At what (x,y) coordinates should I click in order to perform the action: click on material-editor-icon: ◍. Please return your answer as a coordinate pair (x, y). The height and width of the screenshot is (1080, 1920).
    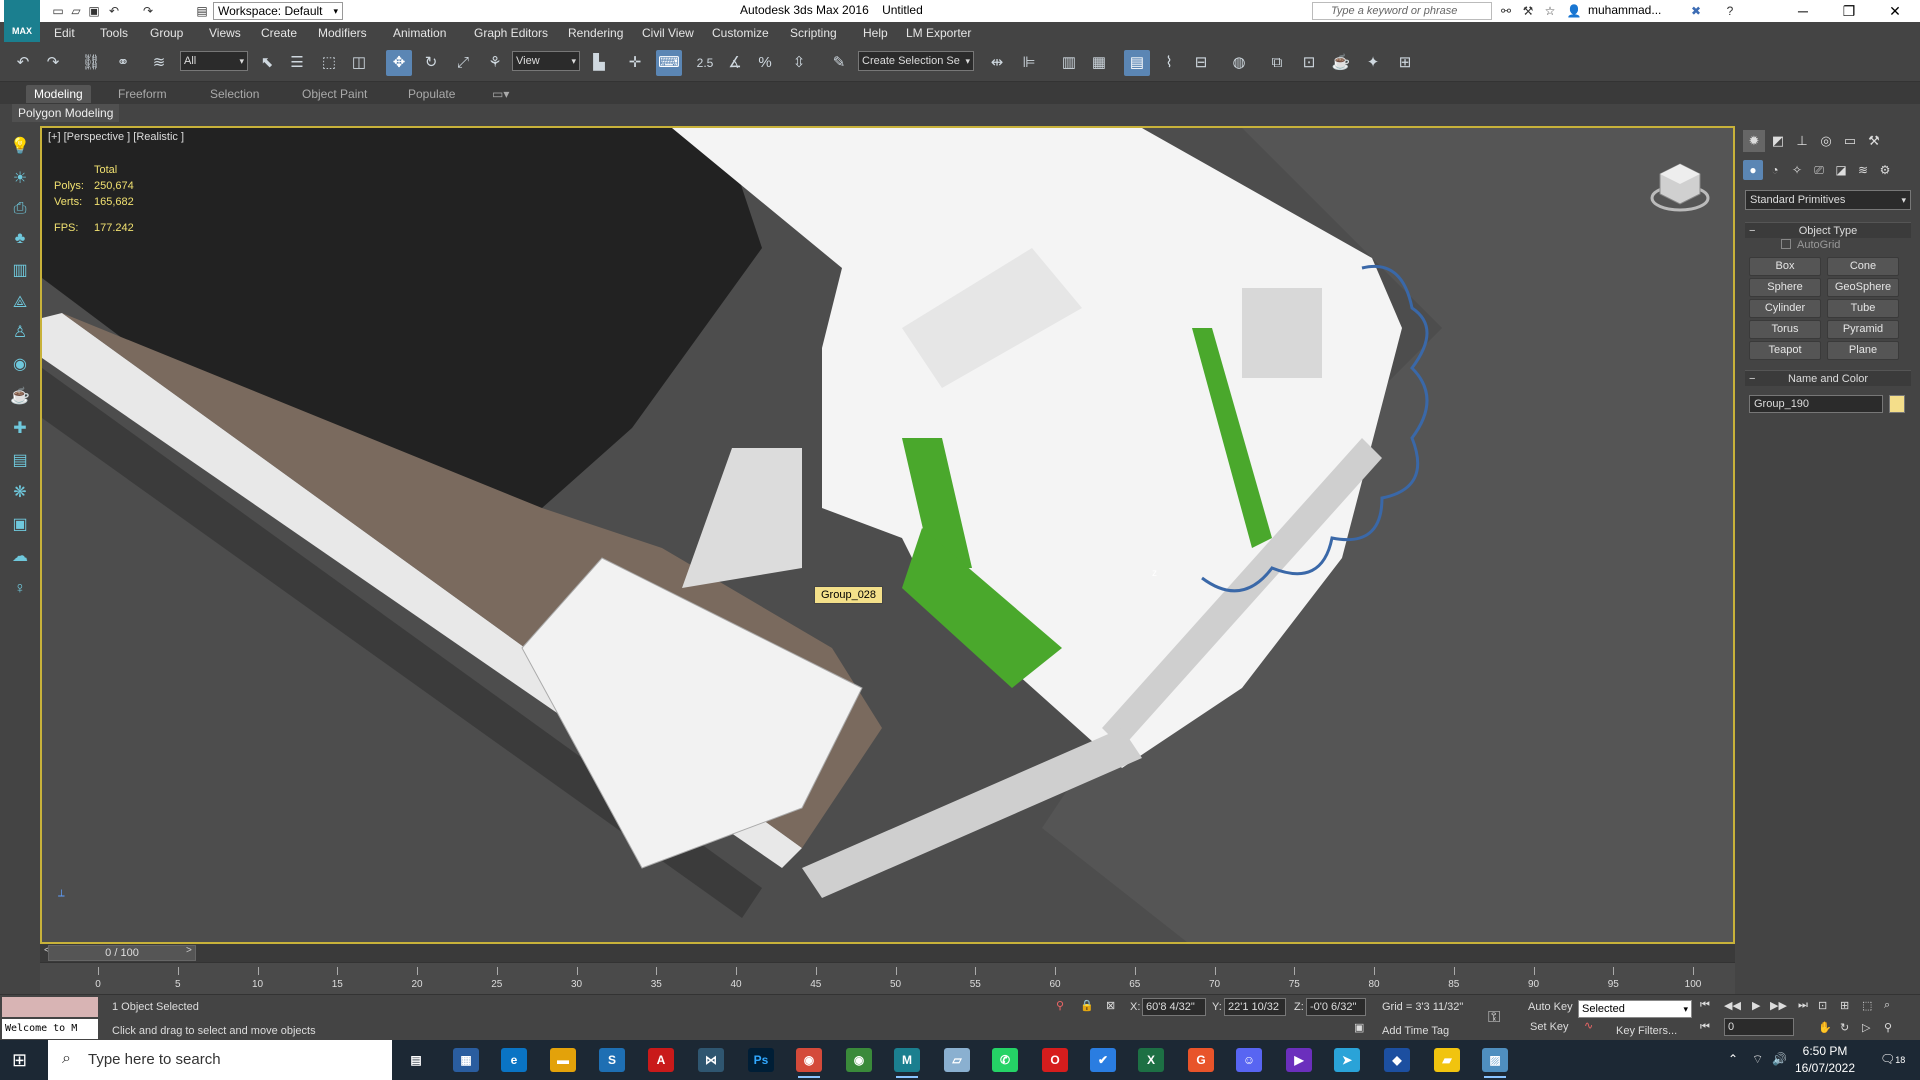
    Looking at the image, I should click on (1239, 63).